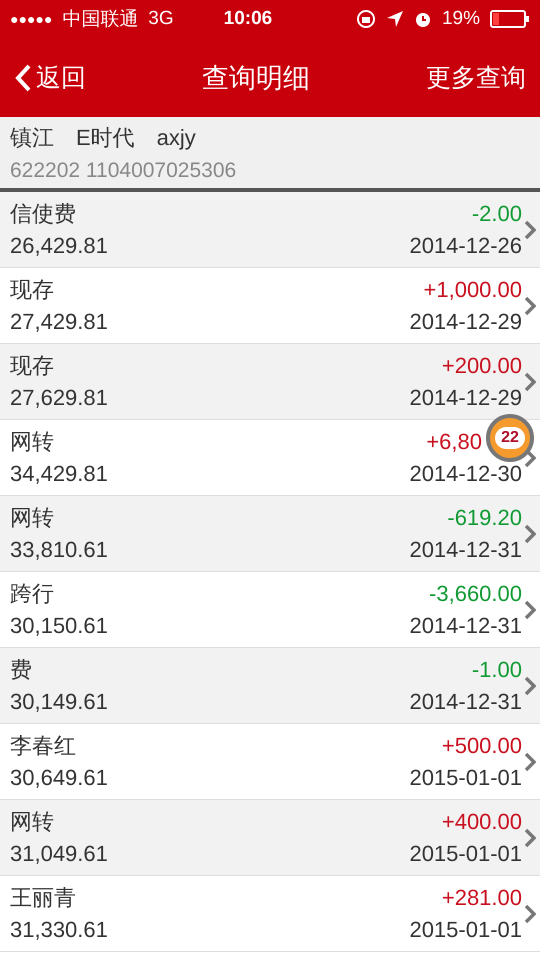 The height and width of the screenshot is (960, 540). What do you see at coordinates (124, 171) in the screenshot?
I see `account-number: 622202 1104007025306` at bounding box center [124, 171].